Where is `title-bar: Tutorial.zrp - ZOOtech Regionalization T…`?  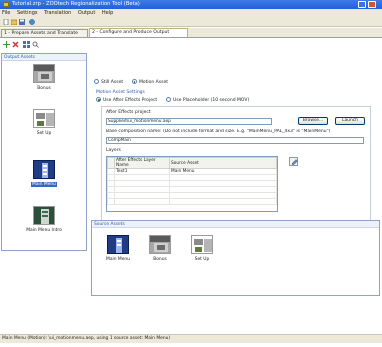 title-bar: Tutorial.zrp - ZOOtech Regionalization T… is located at coordinates (191, 4).